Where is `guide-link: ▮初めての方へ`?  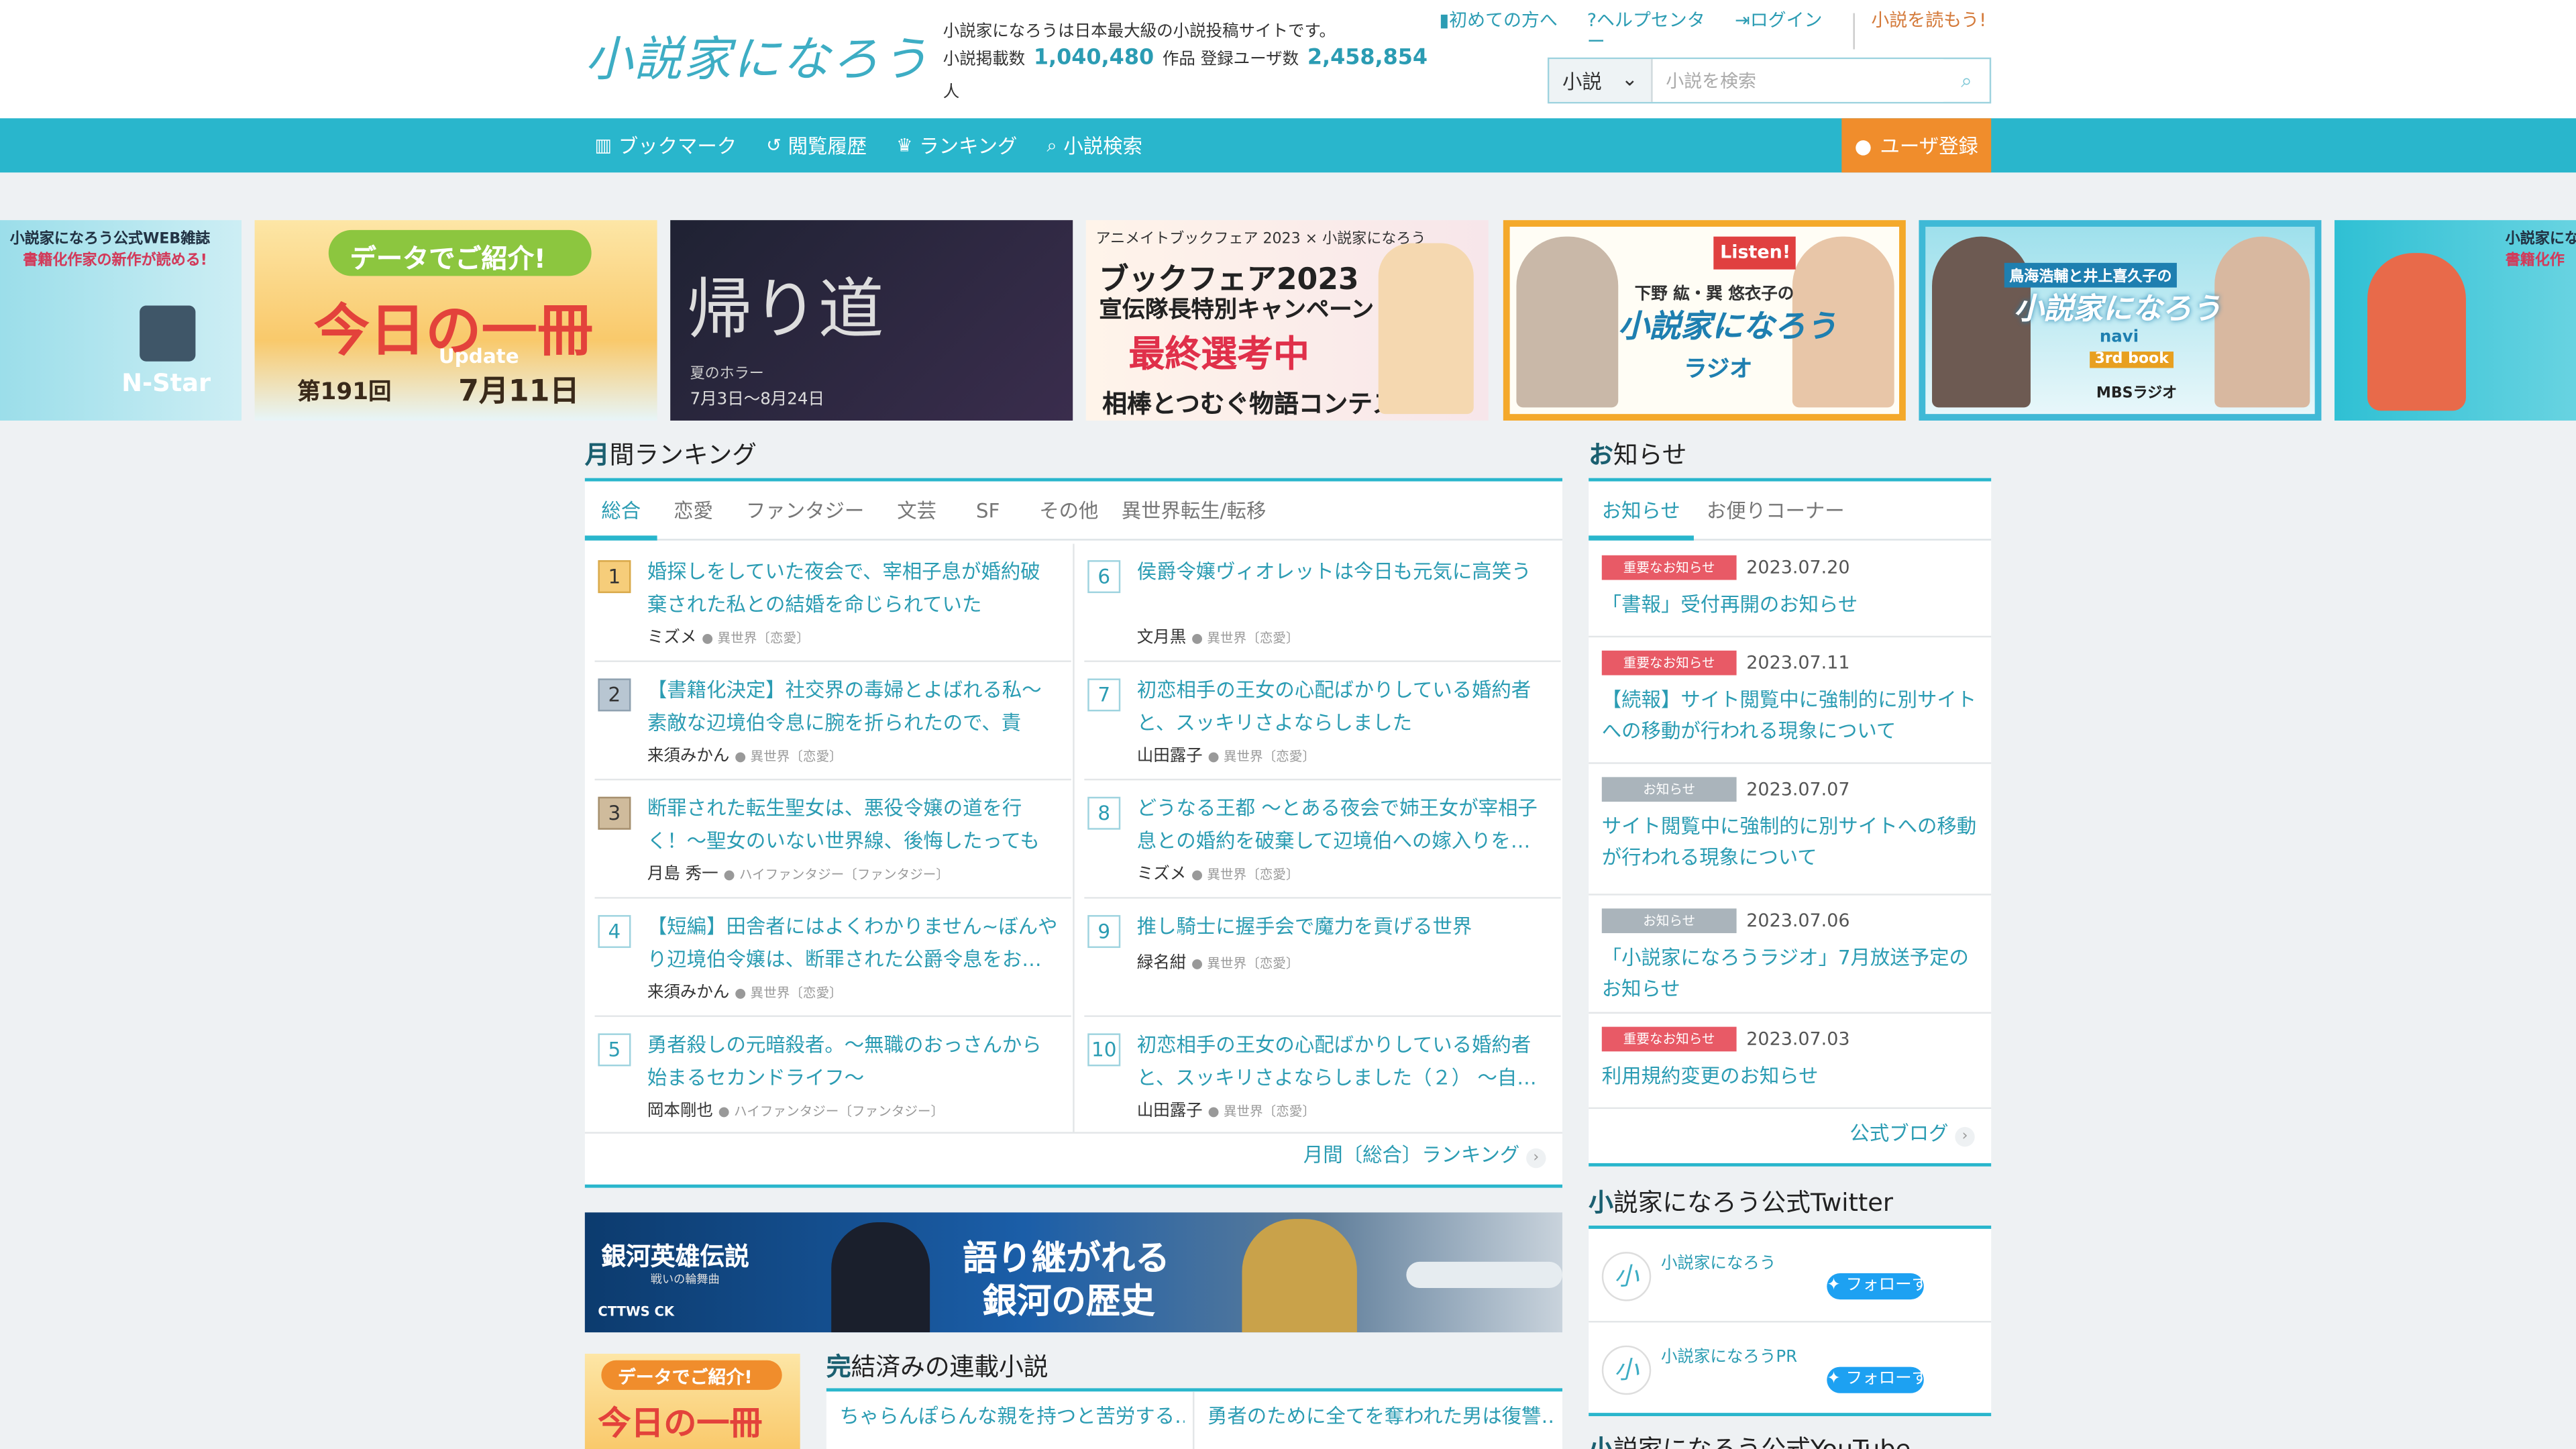
guide-link: ▮初めての方へ is located at coordinates (1499, 31).